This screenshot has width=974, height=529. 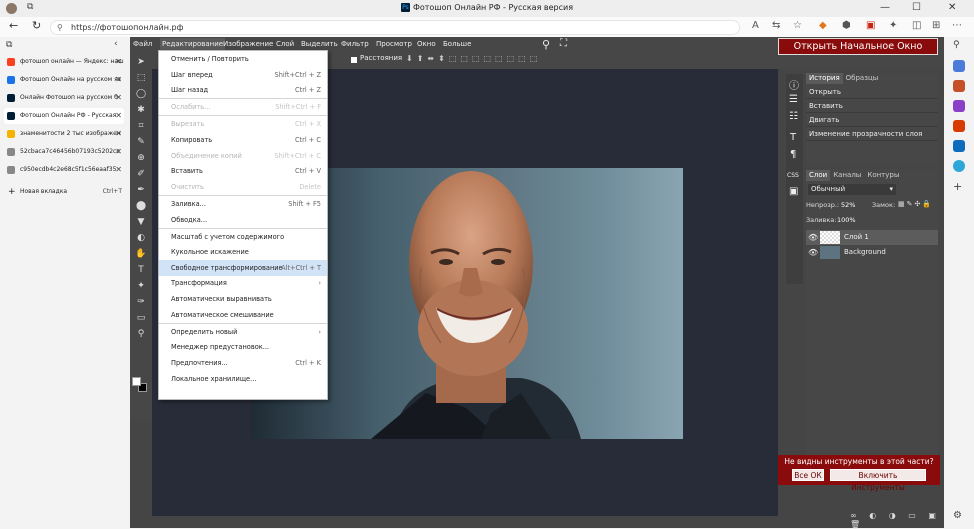 What do you see at coordinates (243, 267) in the screenshot?
I see `edit-menu-item: Свободное трансформирование Alt+Ctrl + T` at bounding box center [243, 267].